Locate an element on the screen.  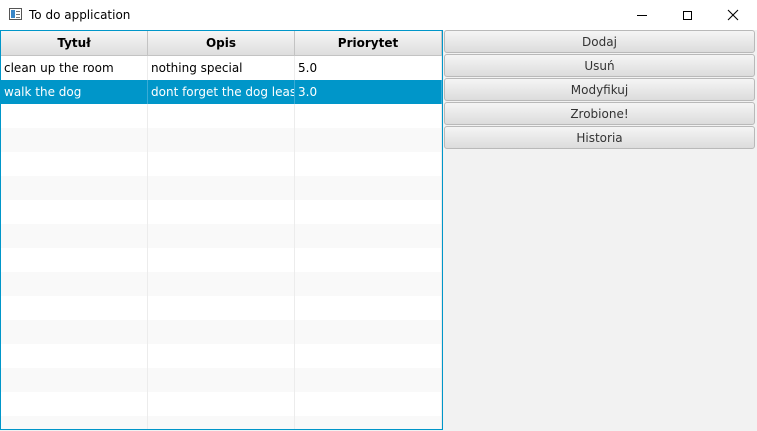
maximize-icon is located at coordinates (687, 15).